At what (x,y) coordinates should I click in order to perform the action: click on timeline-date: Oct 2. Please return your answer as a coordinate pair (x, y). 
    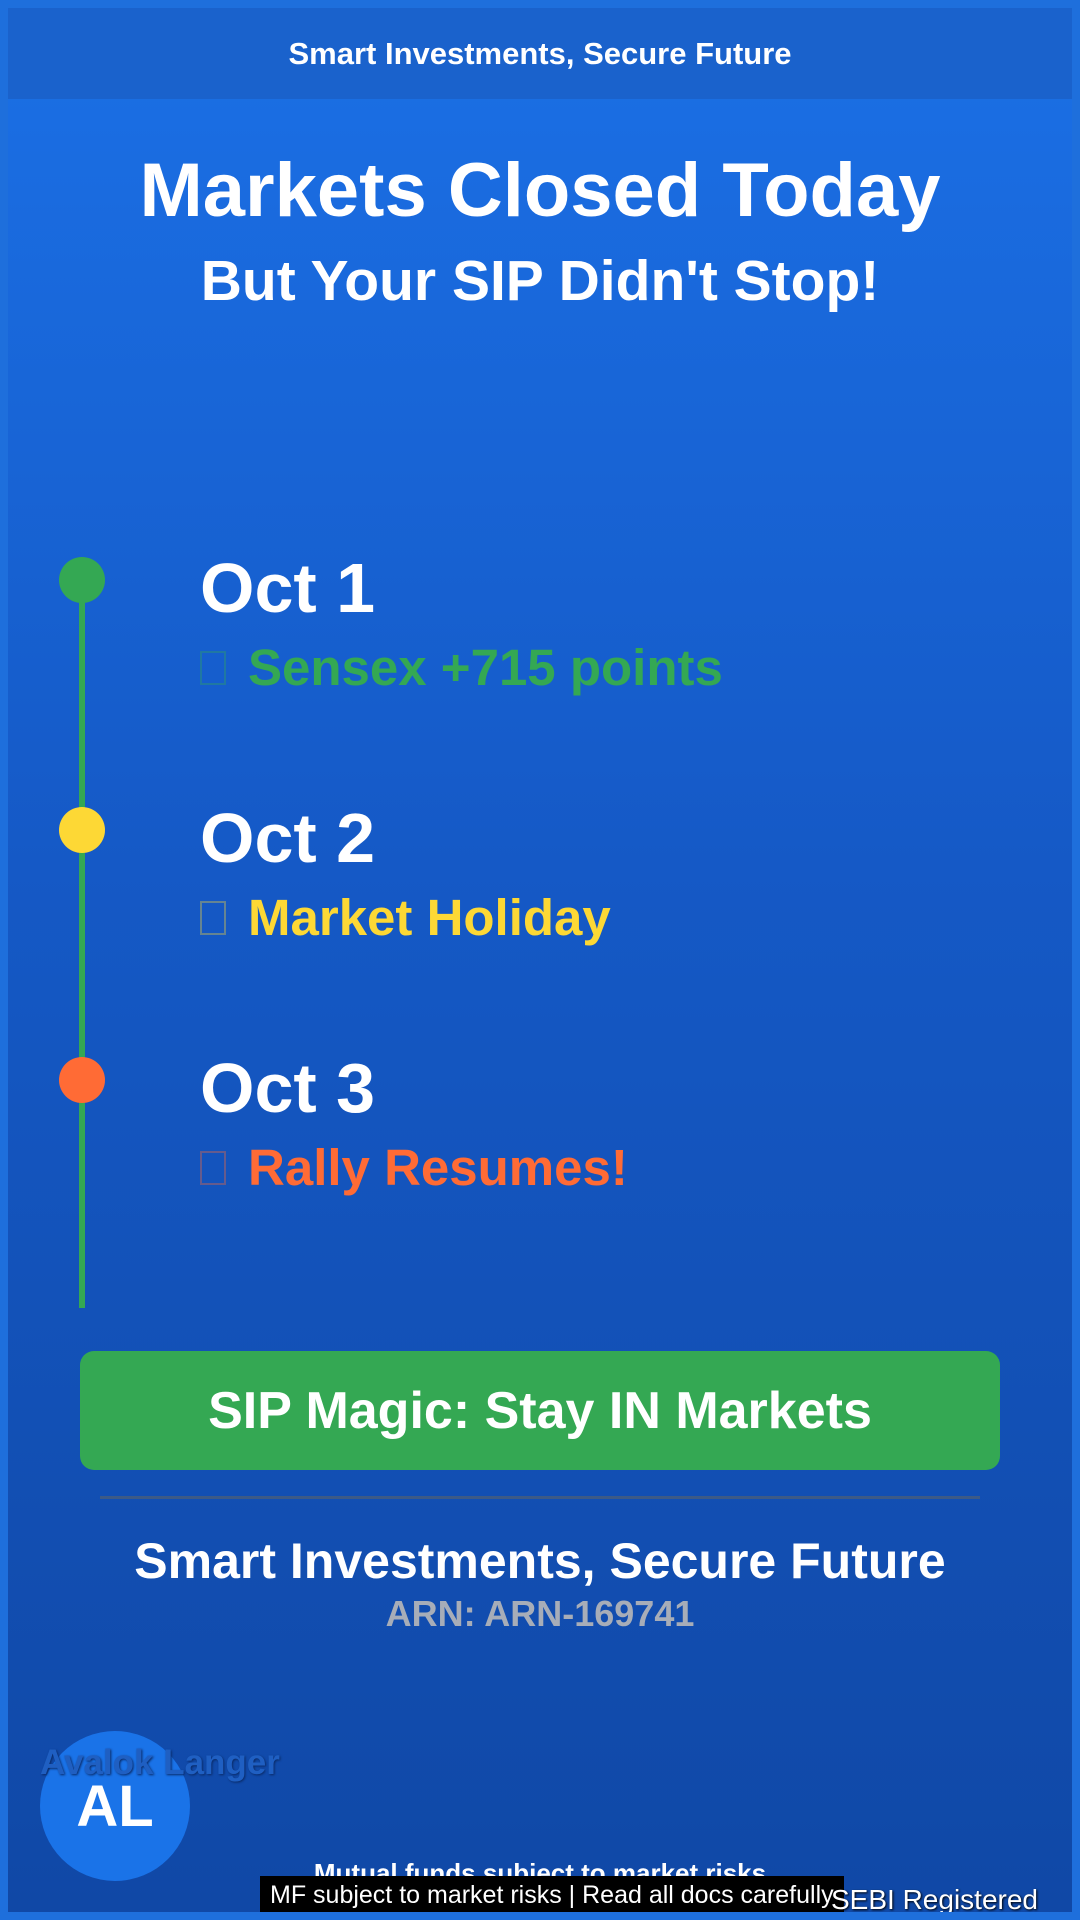
    Looking at the image, I should click on (288, 838).